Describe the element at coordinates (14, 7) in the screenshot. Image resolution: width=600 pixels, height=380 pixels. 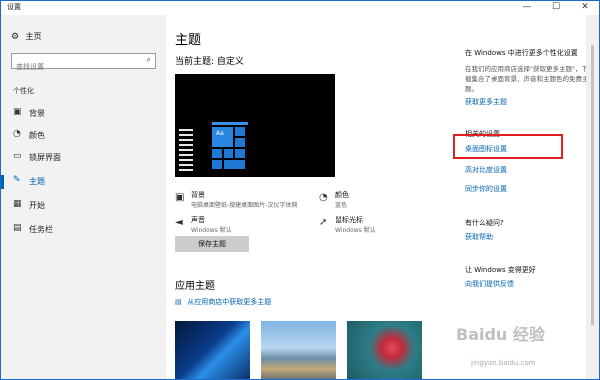
I see `window-title: 设置` at that location.